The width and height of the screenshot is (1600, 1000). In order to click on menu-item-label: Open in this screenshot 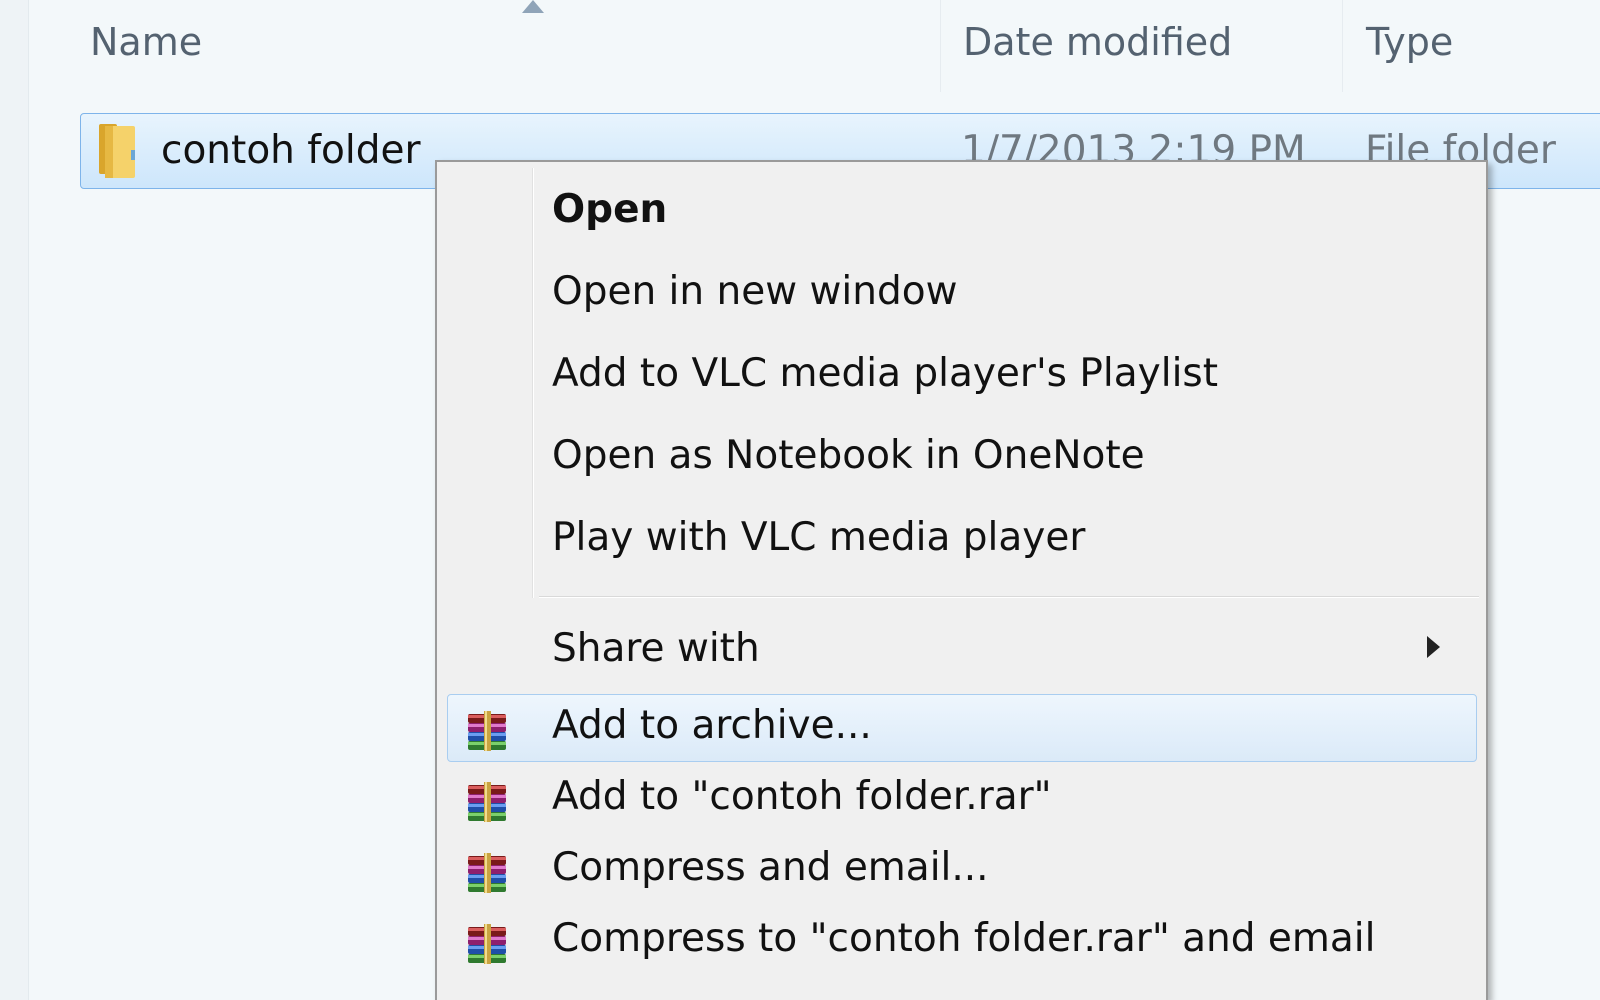, I will do `click(610, 209)`.